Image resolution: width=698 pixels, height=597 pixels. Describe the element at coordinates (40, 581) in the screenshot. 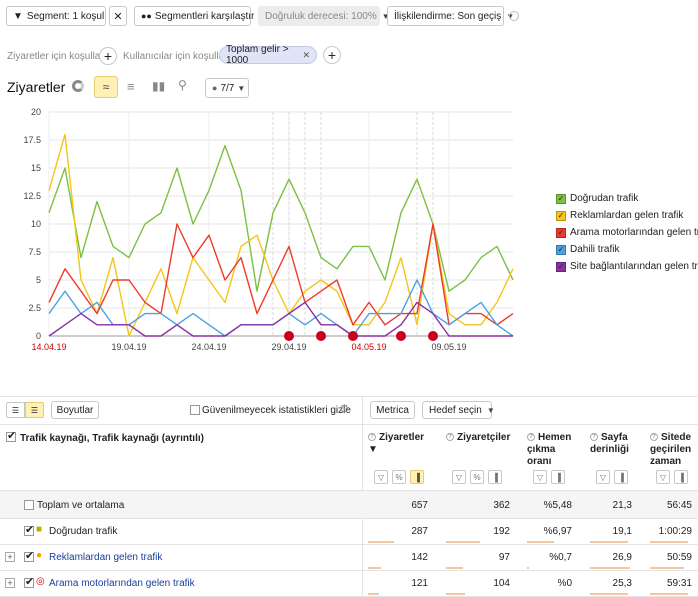

I see `search-icon: ◎` at that location.